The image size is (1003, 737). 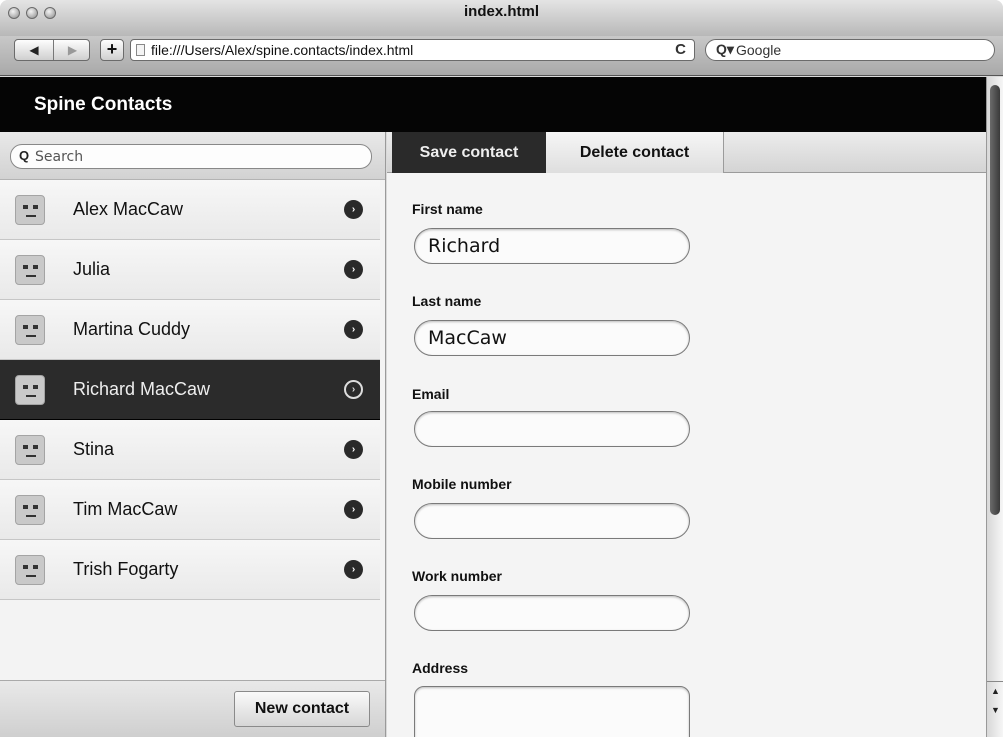 What do you see at coordinates (469, 152) in the screenshot?
I see `save-contact-button: Save contact` at bounding box center [469, 152].